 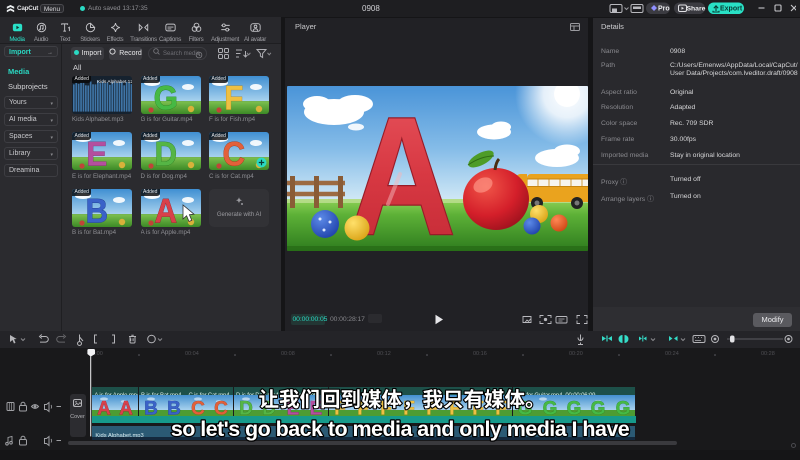 What do you see at coordinates (696, 9) in the screenshot?
I see `svg-text: Share` at bounding box center [696, 9].